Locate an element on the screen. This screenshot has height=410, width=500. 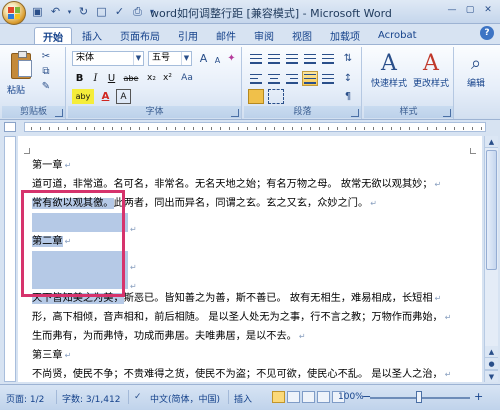
align-left-icon is located at coordinates (256, 78).